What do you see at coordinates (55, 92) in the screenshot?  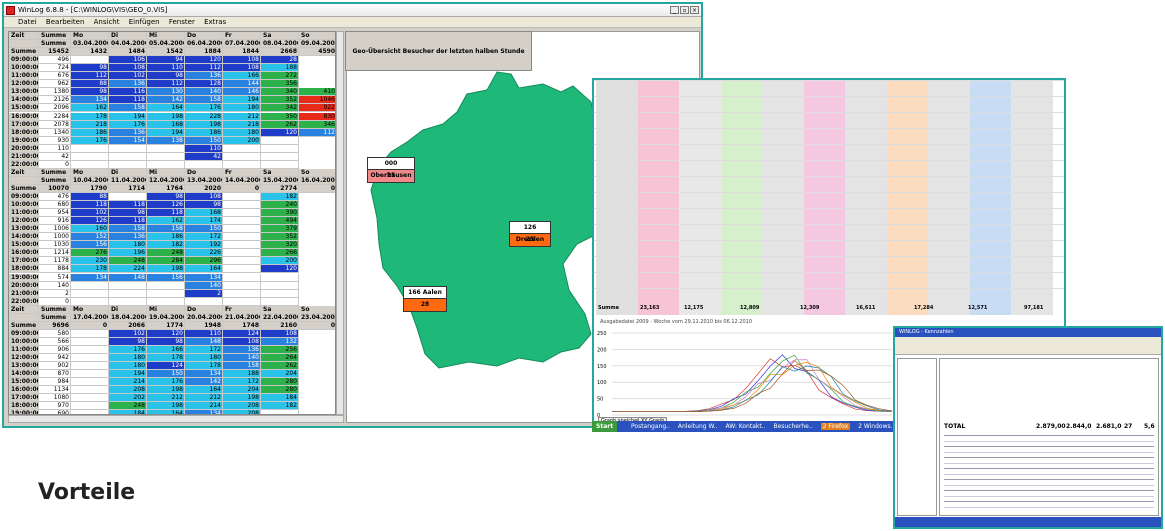 I see `table-cell: 1380` at bounding box center [55, 92].